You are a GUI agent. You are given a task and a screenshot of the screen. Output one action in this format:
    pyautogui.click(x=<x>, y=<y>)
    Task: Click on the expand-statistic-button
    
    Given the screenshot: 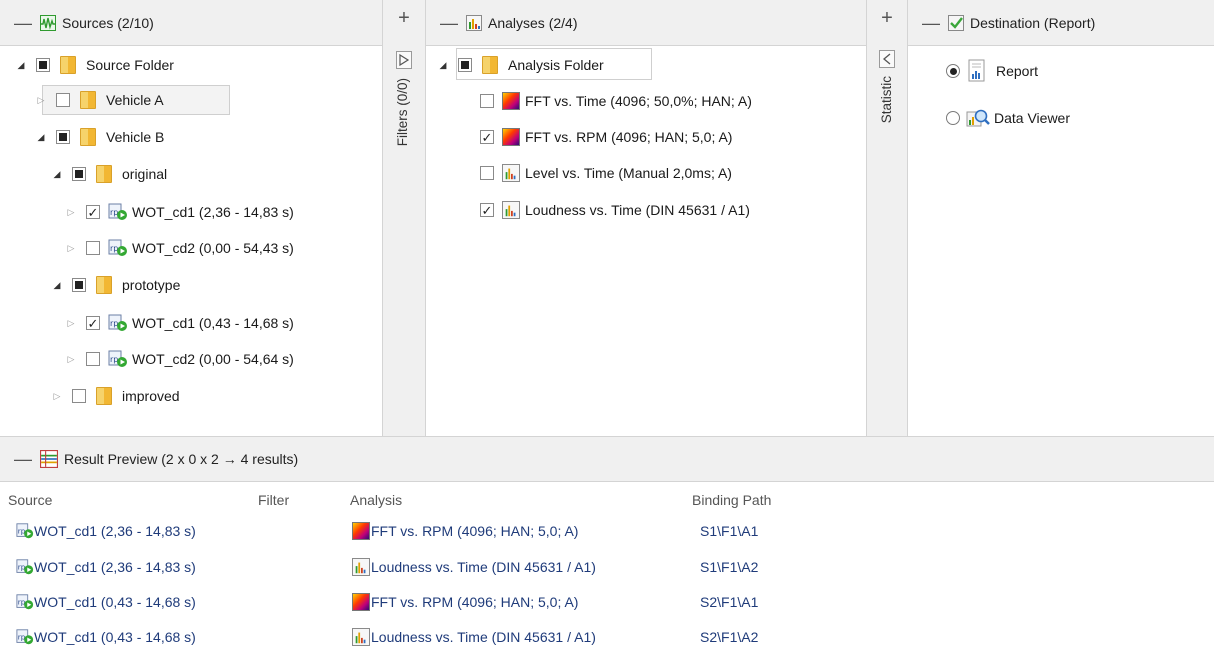 What is the action you would take?
    pyautogui.click(x=887, y=59)
    